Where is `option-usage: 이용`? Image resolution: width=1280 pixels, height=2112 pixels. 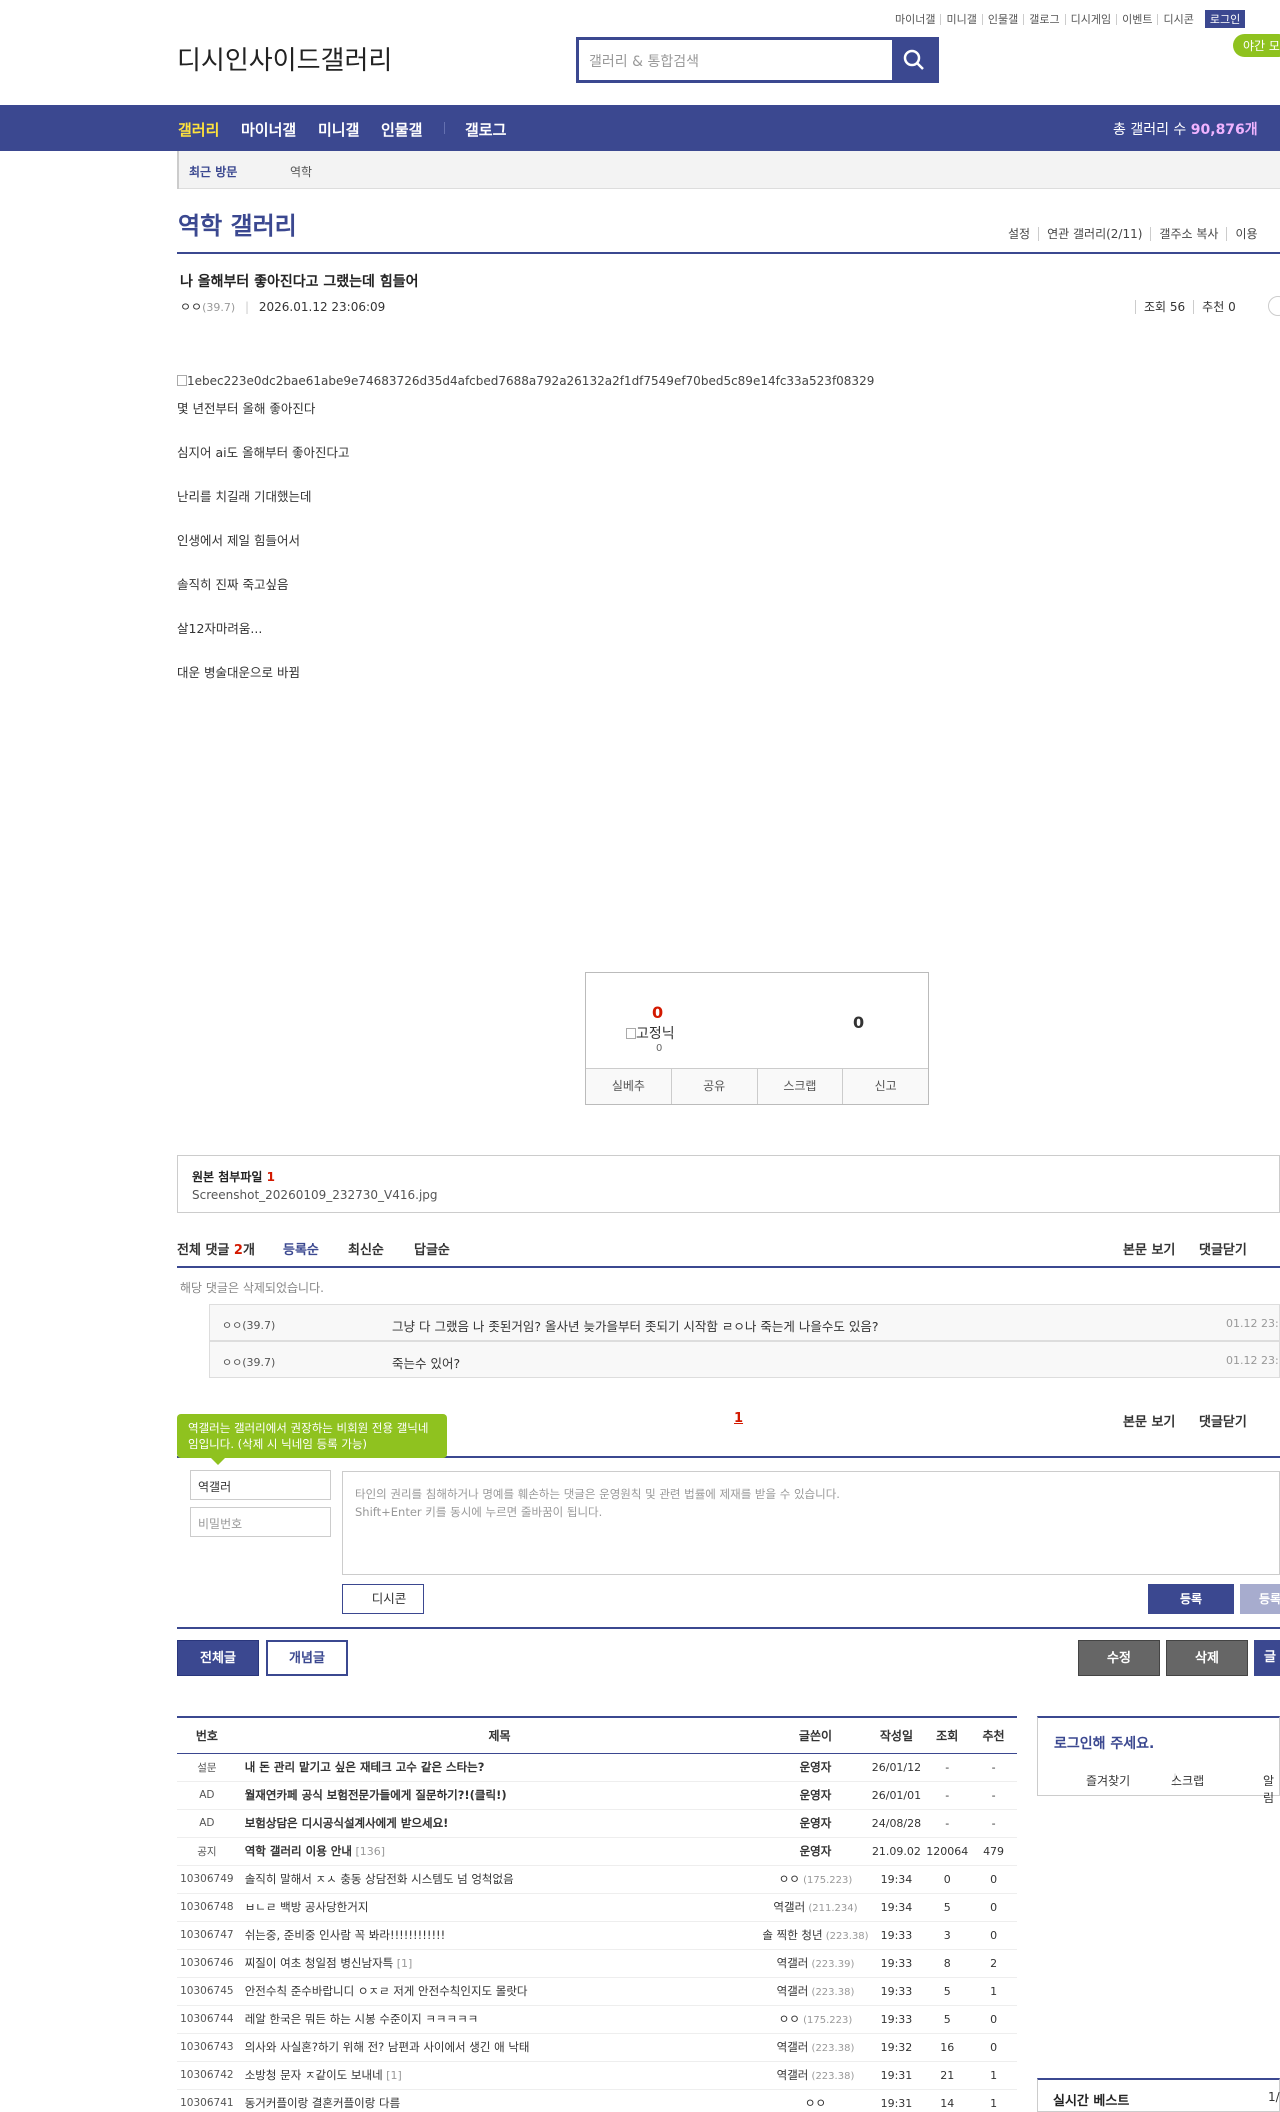 option-usage: 이용 is located at coordinates (1246, 234).